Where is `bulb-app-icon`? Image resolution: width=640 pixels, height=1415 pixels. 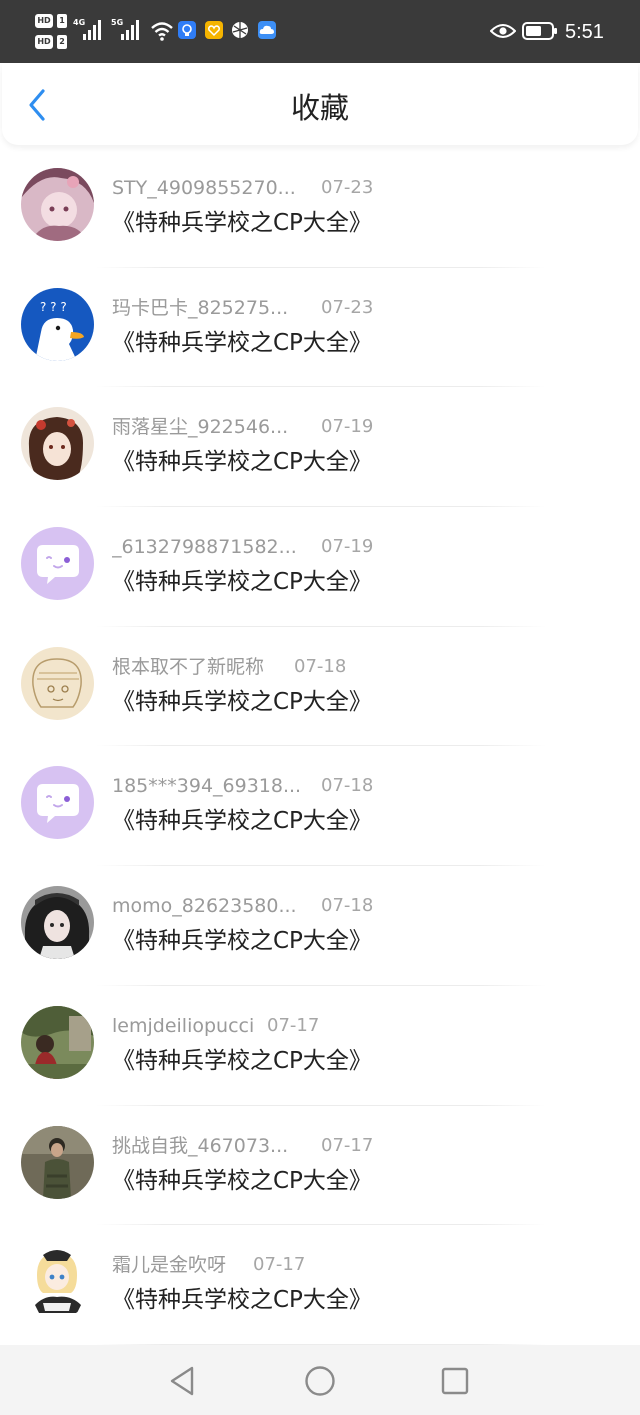
bulb-app-icon is located at coordinates (187, 30).